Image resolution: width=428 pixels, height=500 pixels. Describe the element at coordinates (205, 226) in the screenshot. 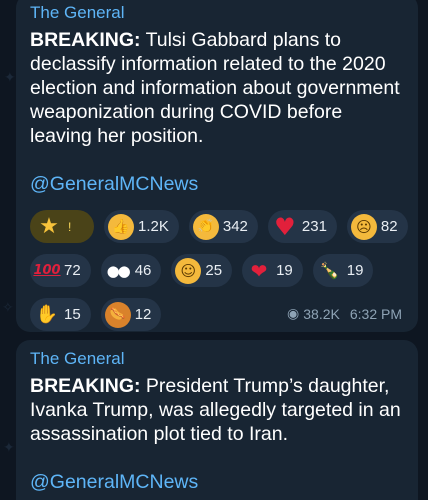

I see `clapping-hands-icon: 👏` at that location.